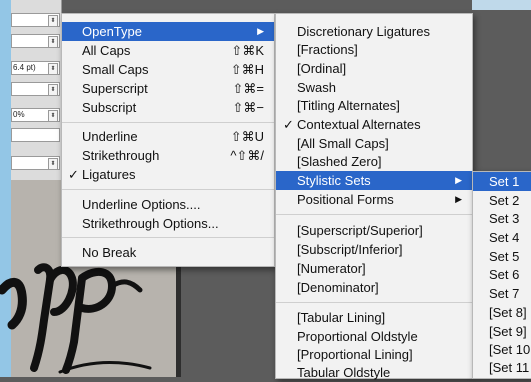 This screenshot has height=382, width=531. What do you see at coordinates (35, 20) in the screenshot?
I see `panel-field-1: ⬍` at bounding box center [35, 20].